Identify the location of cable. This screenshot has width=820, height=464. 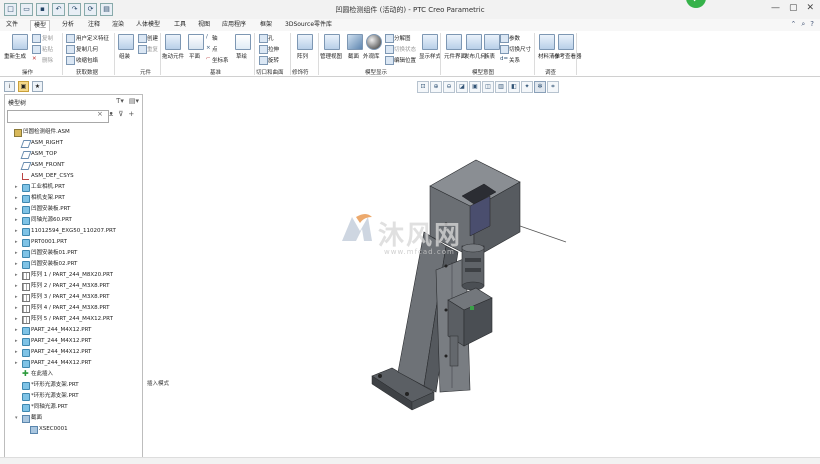
(543, 234).